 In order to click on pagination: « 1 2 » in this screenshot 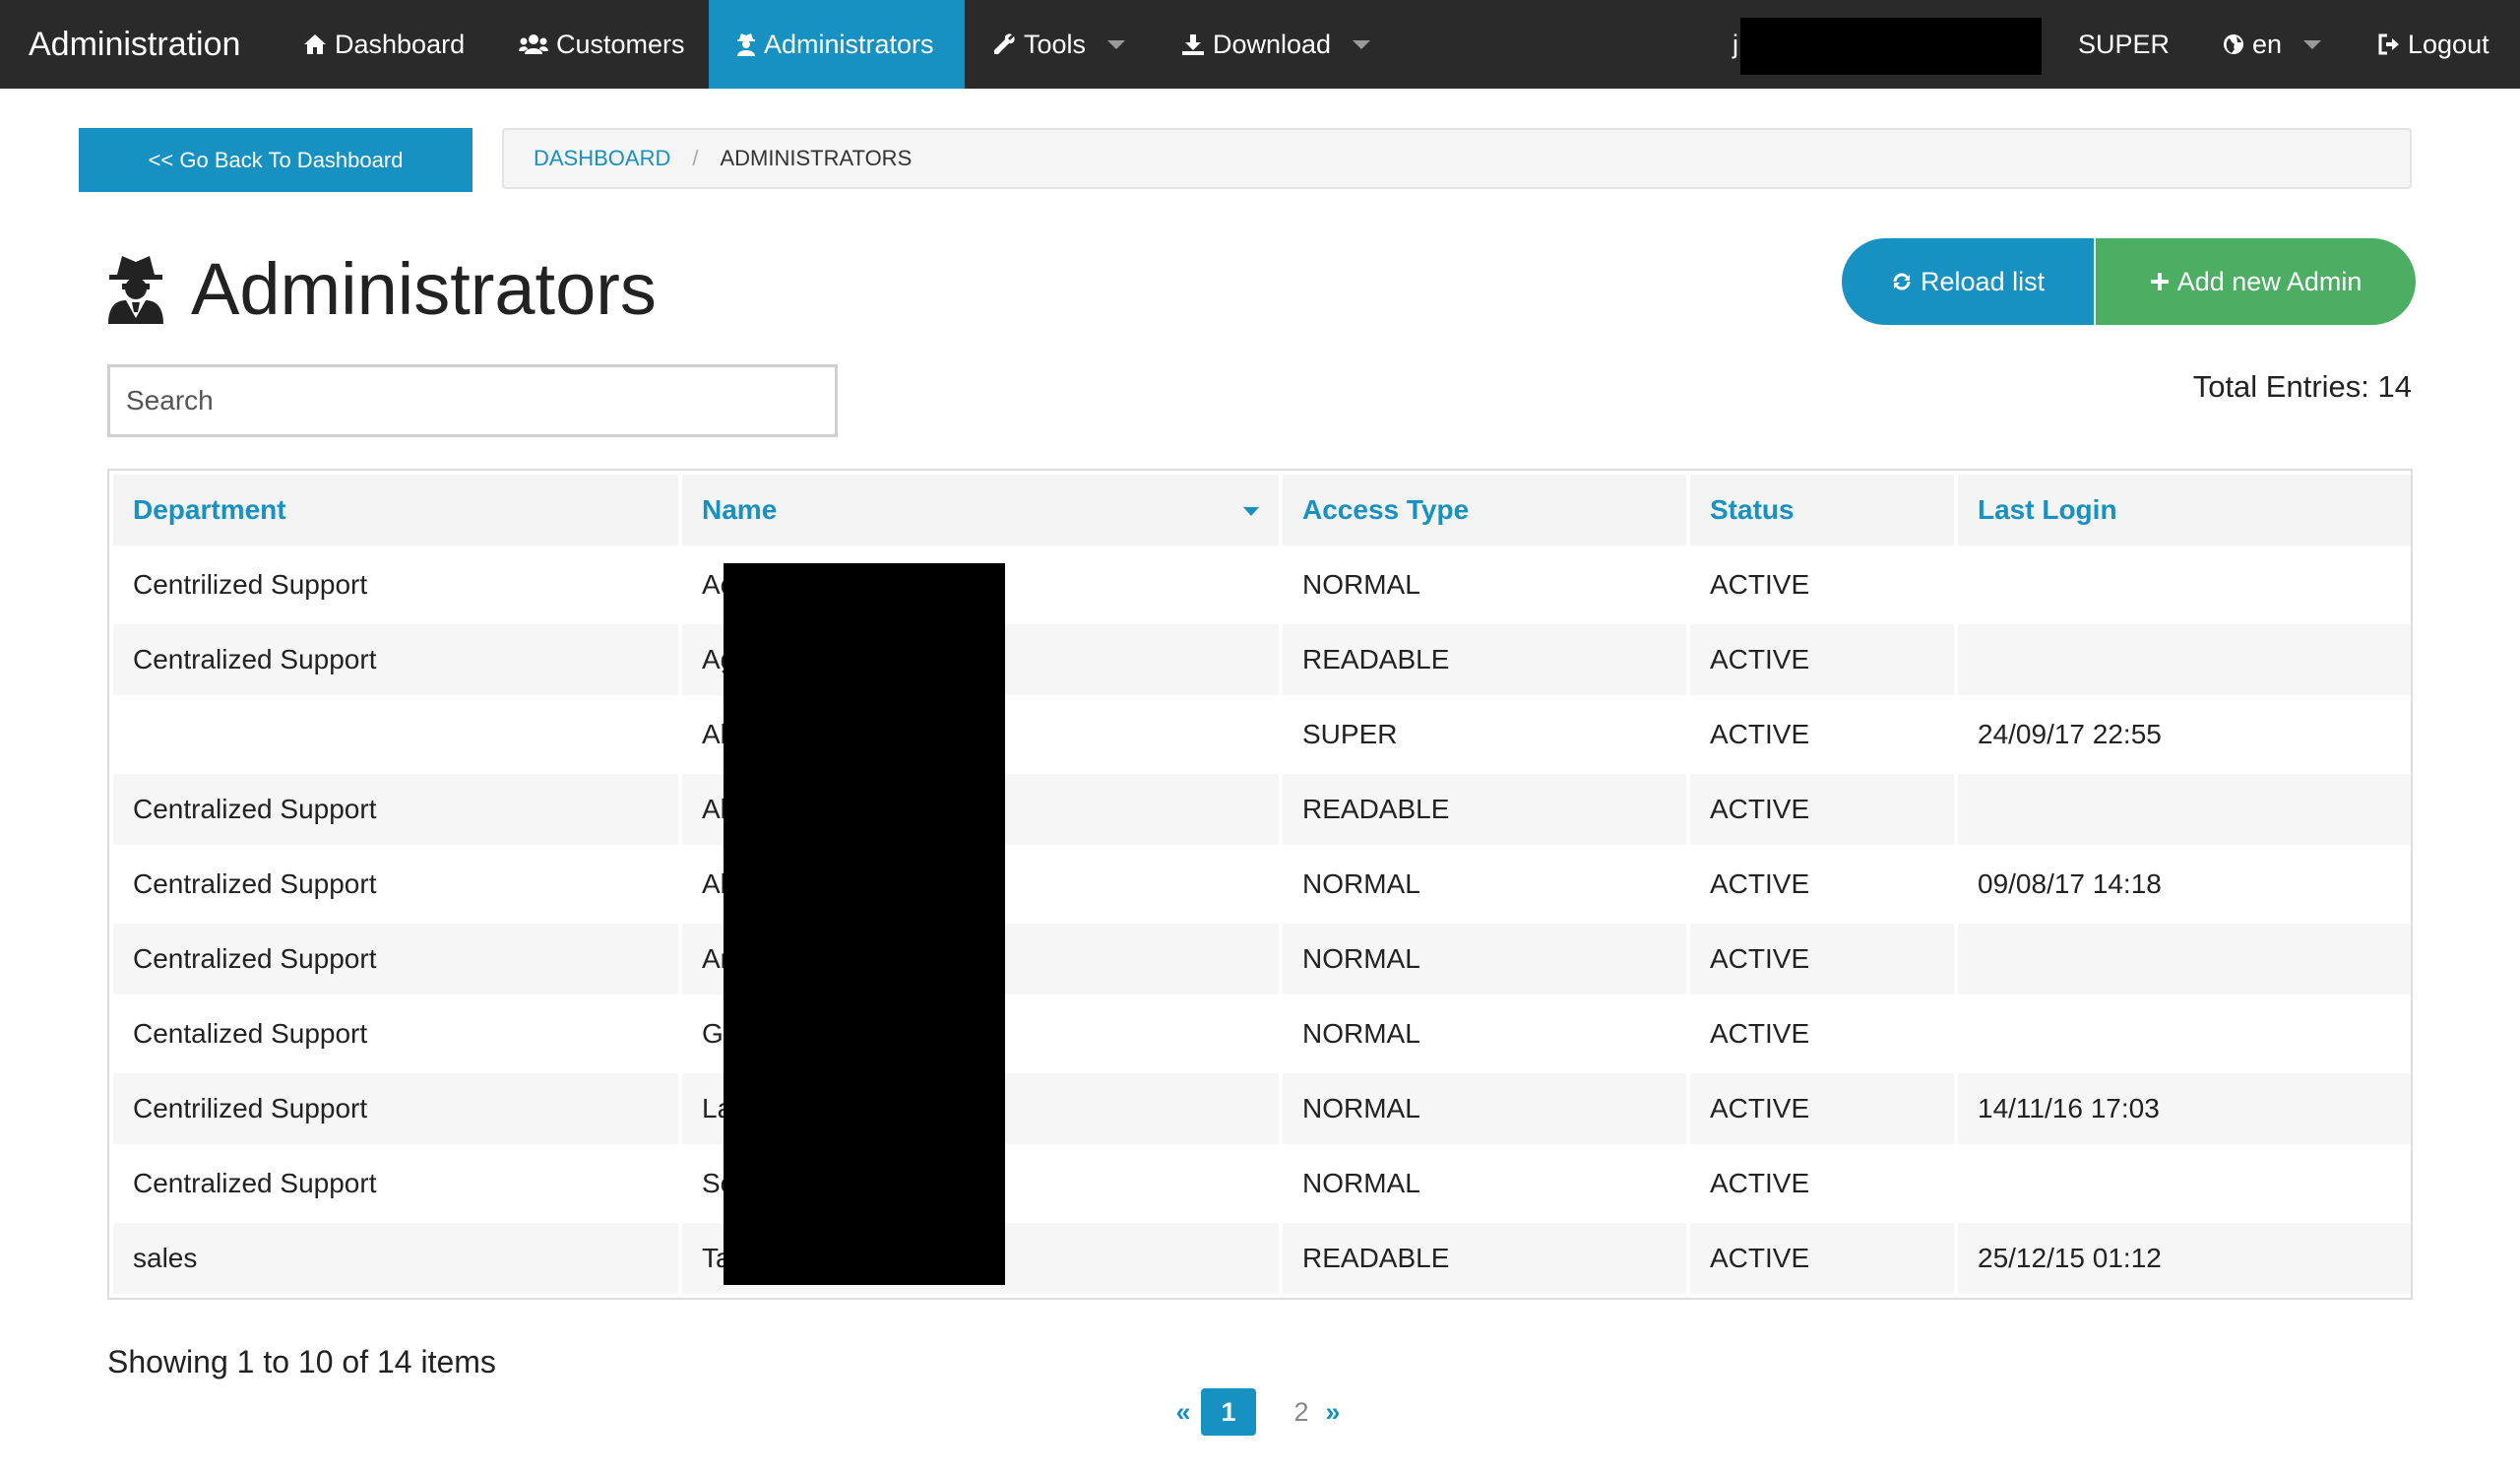, I will do `click(1258, 1412)`.